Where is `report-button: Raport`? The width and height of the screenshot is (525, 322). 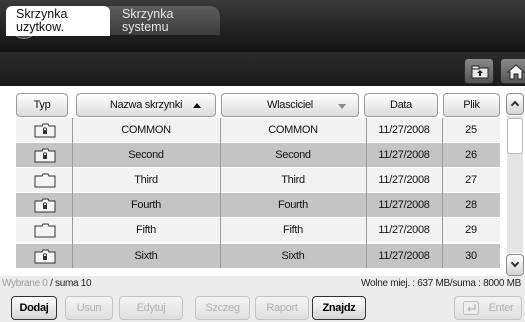 report-button: Raport is located at coordinates (282, 308).